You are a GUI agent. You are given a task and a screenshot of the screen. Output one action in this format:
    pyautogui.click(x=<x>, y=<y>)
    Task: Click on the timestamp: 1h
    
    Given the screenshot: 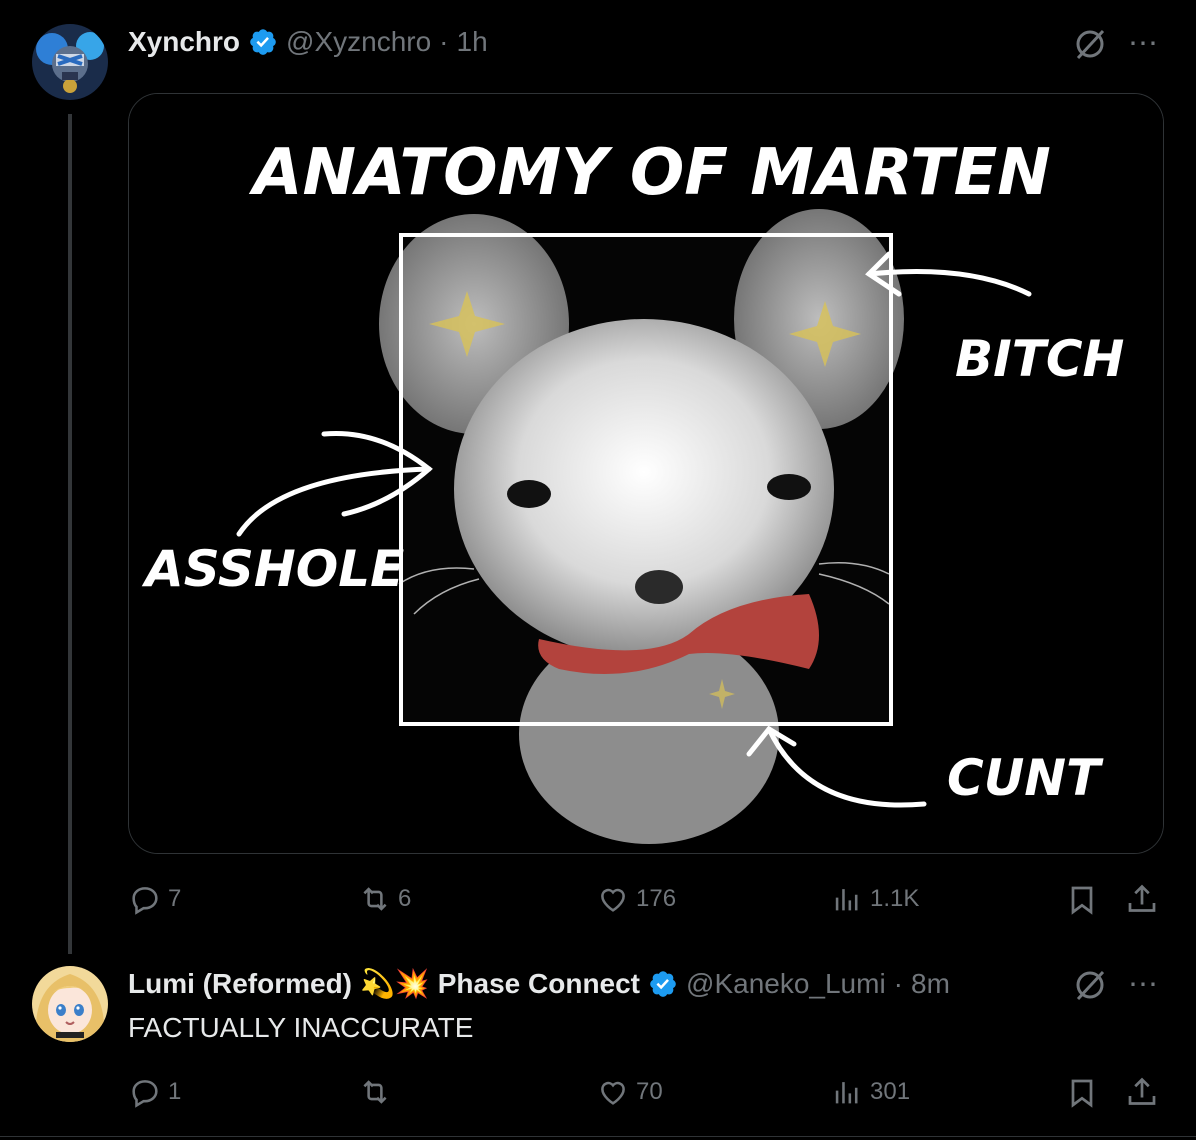 What is the action you would take?
    pyautogui.click(x=472, y=42)
    